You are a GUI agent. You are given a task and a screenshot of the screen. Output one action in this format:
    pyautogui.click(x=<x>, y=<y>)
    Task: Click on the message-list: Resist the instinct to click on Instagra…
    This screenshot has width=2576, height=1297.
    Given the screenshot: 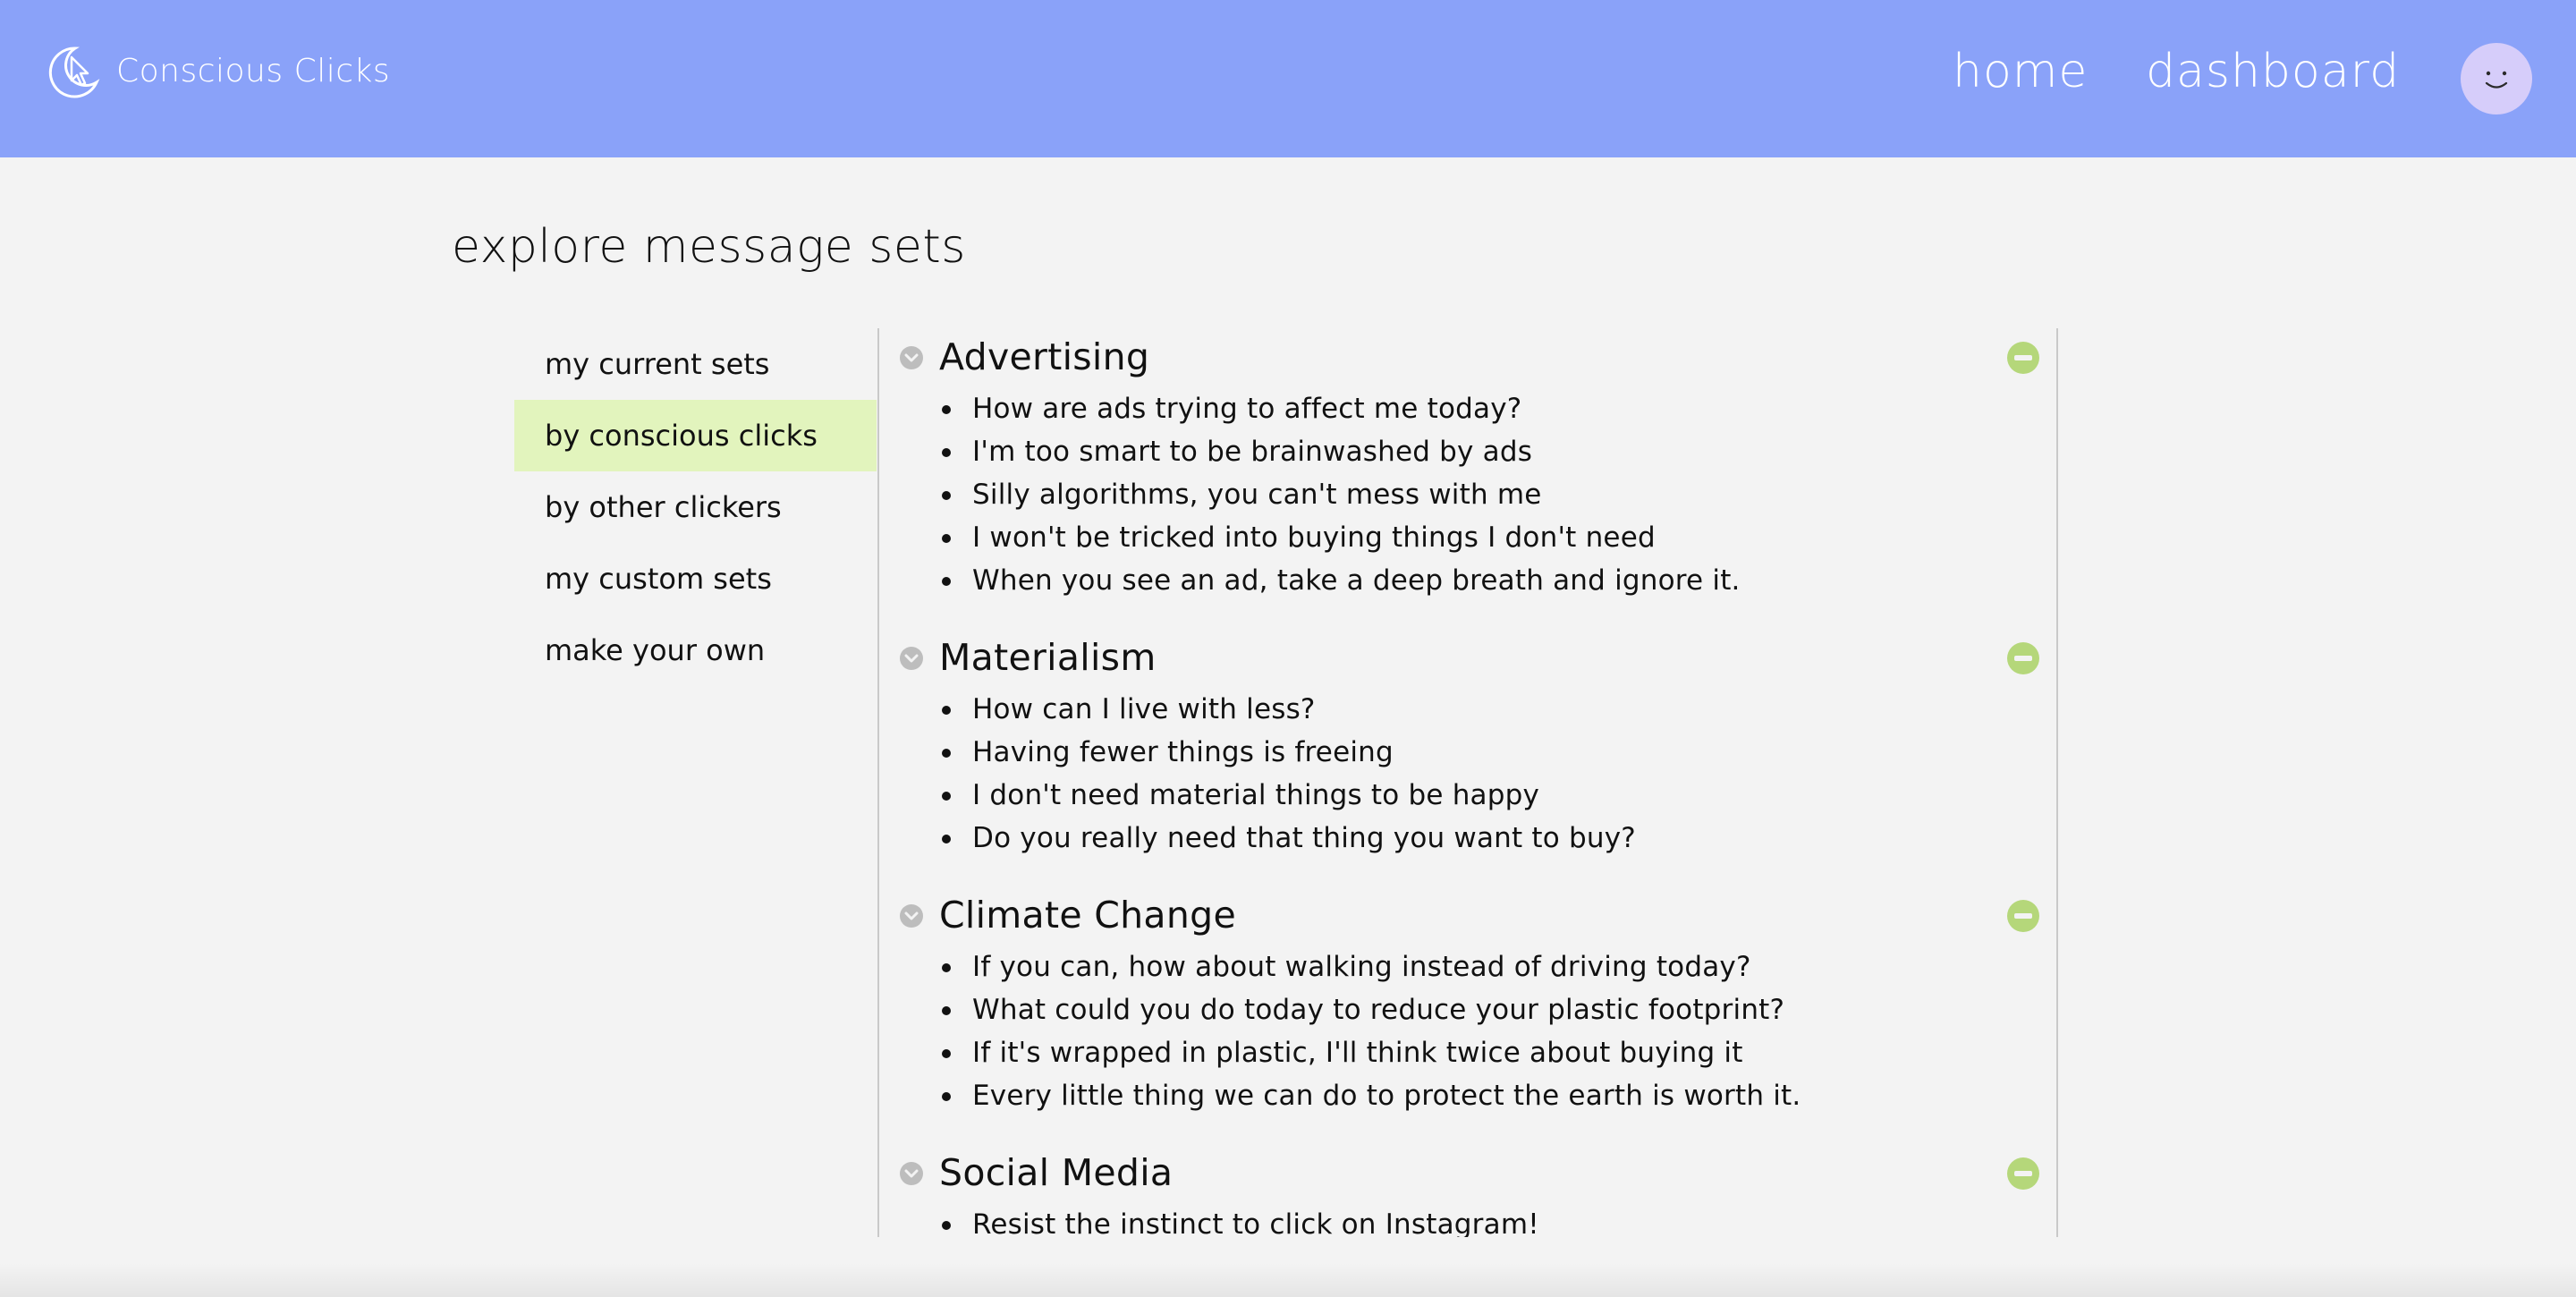 What is the action you would take?
    pyautogui.click(x=1467, y=1220)
    